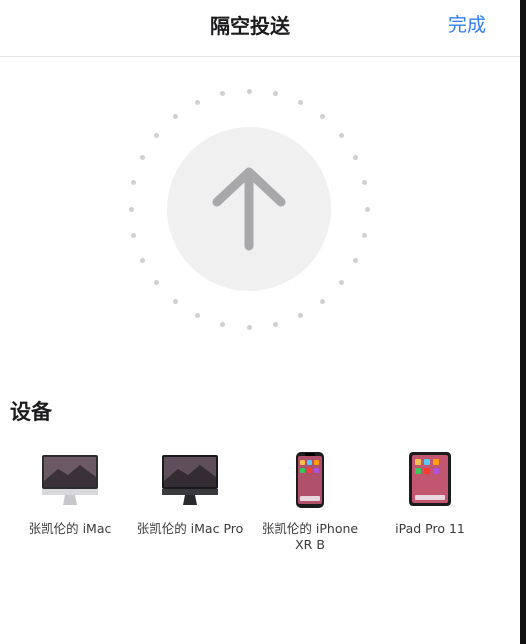 The width and height of the screenshot is (526, 644). I want to click on device-imac: 张凯伦的 iMac, so click(70, 491).